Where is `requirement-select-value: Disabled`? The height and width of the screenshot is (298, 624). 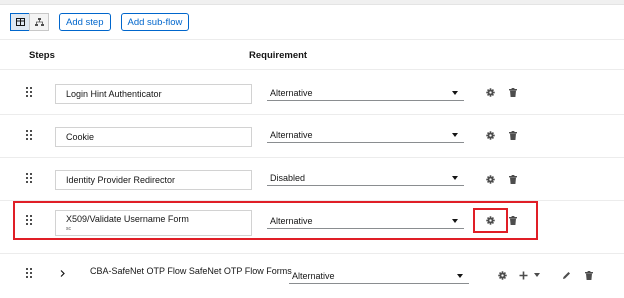
requirement-select-value: Disabled is located at coordinates (288, 177).